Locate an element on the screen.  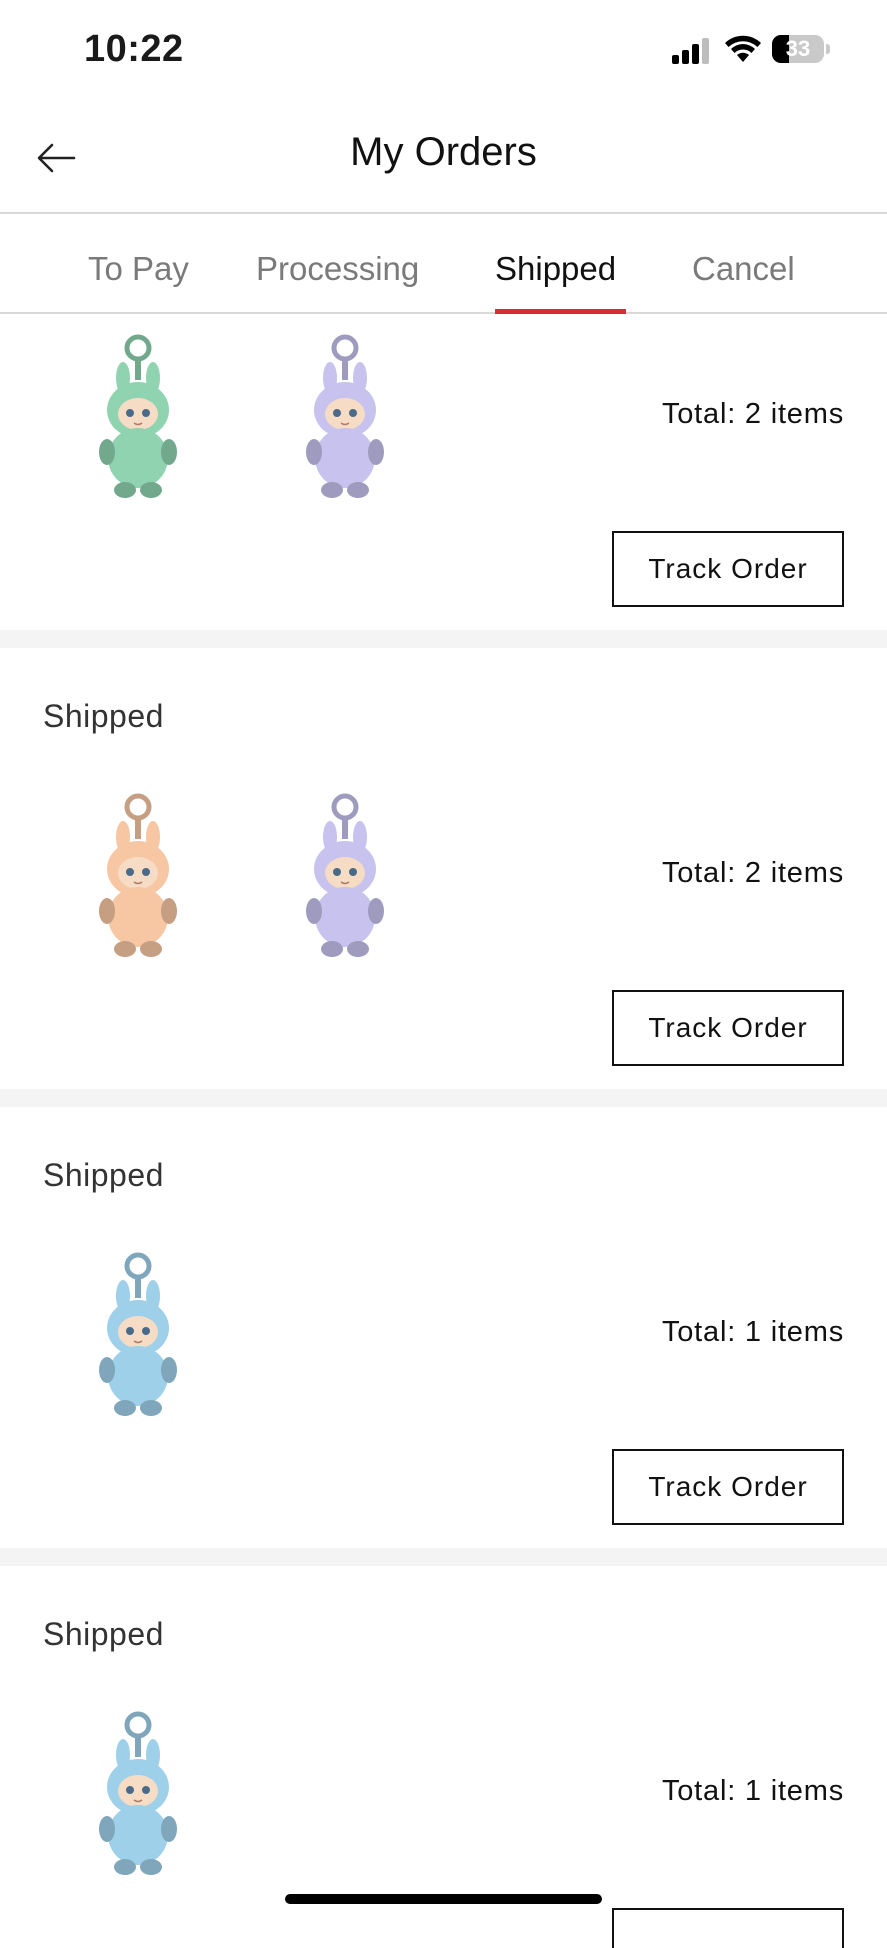
status-time: 10:22 is located at coordinates (134, 49).